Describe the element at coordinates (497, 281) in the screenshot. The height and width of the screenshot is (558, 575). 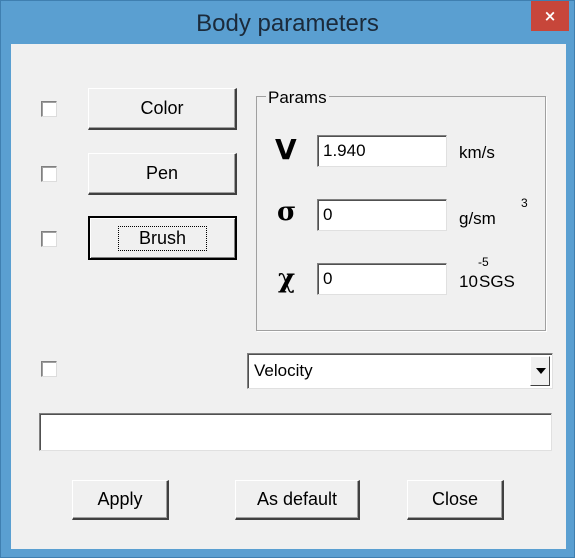
I see `susceptibility-unit-tail: SGS` at that location.